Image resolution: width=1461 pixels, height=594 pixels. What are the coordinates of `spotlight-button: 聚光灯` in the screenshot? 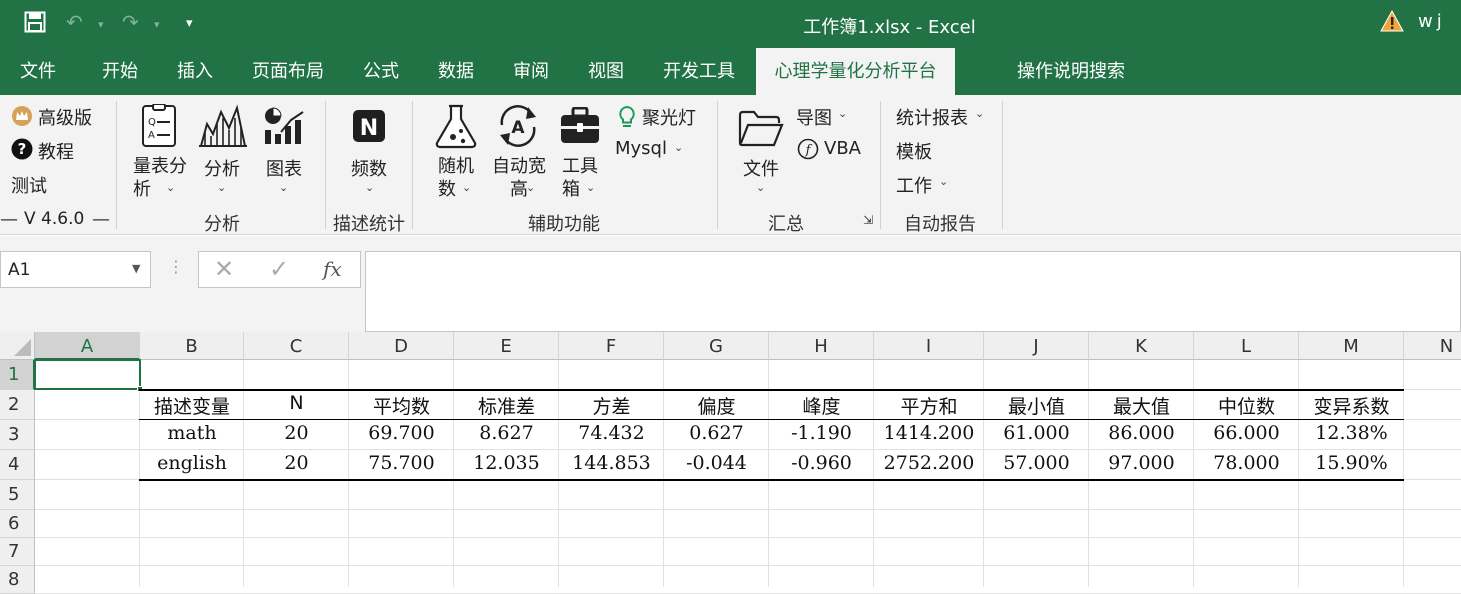 It's located at (669, 117).